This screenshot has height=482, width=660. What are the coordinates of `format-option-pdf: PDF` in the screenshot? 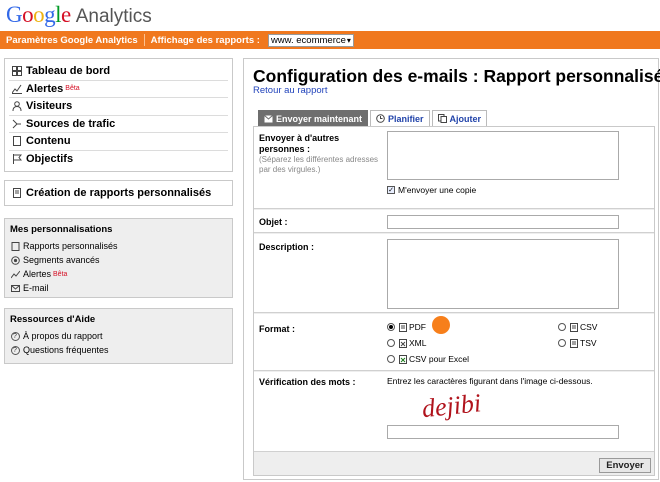 It's located at (406, 327).